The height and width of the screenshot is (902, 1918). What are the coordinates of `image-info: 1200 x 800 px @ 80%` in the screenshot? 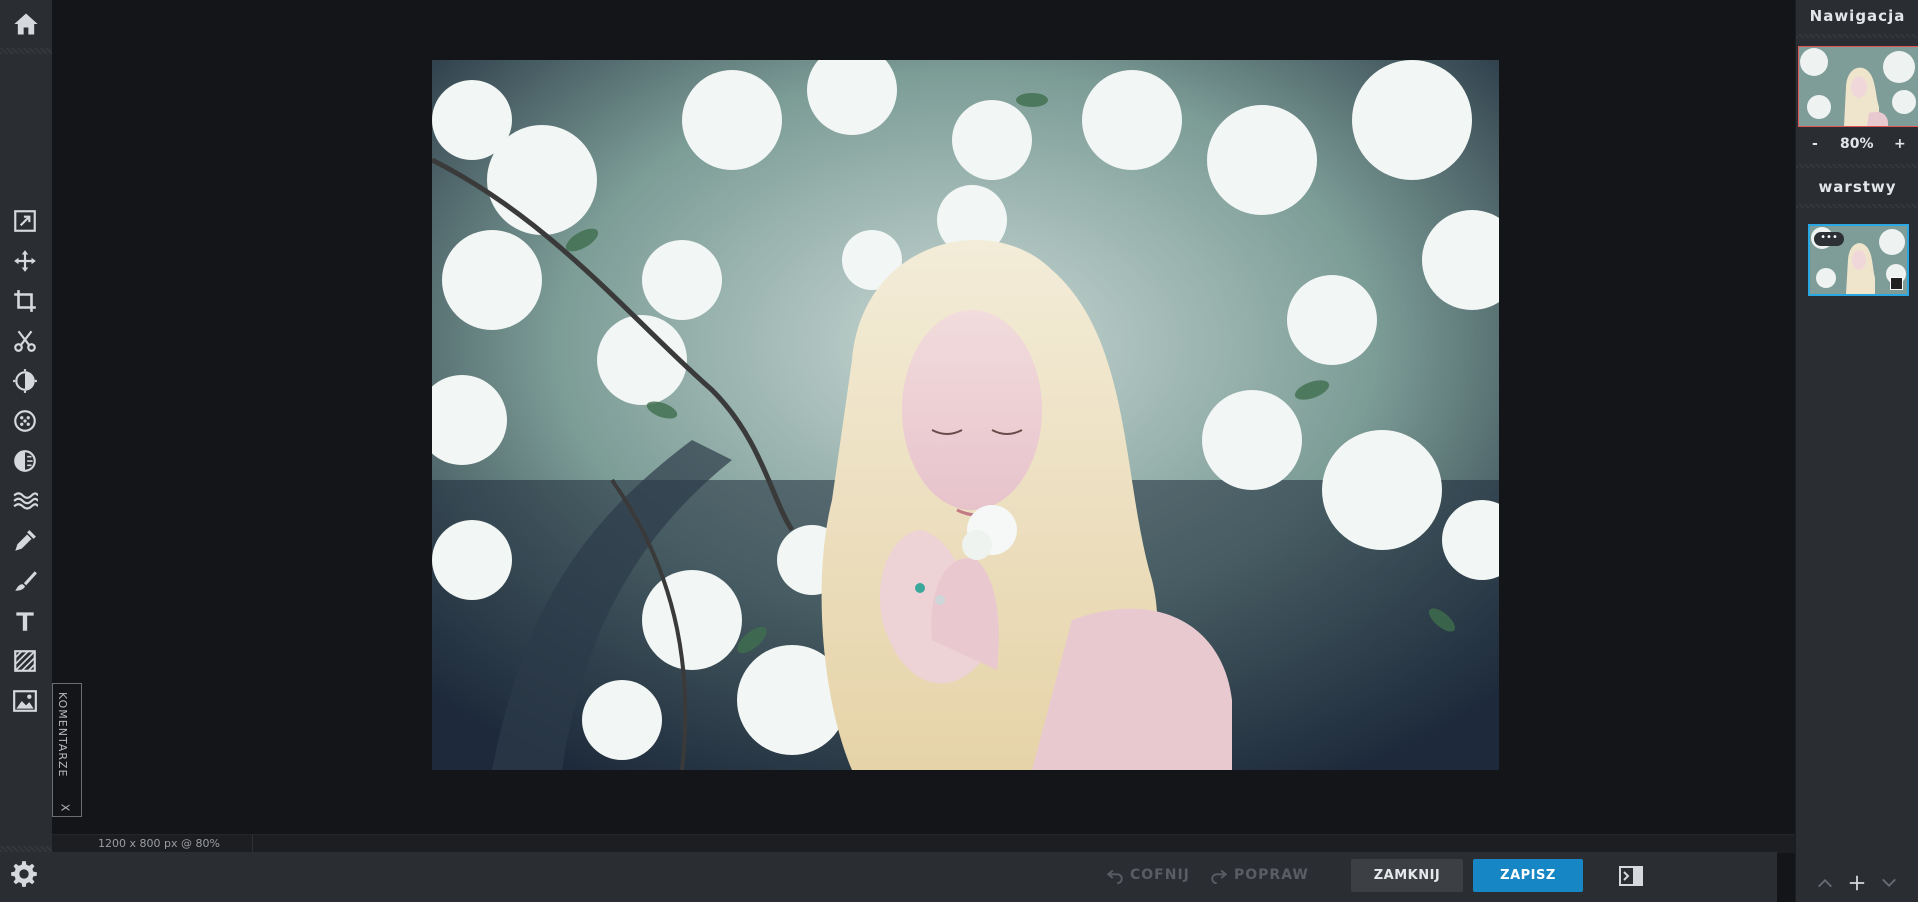 It's located at (159, 843).